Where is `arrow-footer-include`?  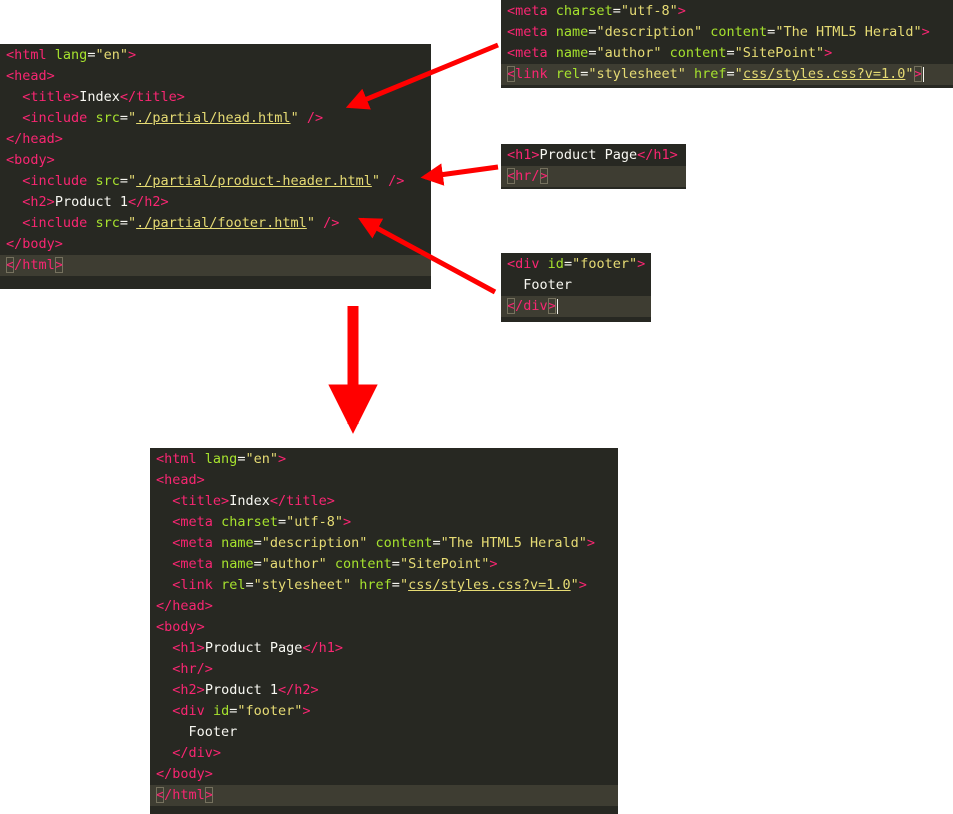 arrow-footer-include is located at coordinates (427, 256).